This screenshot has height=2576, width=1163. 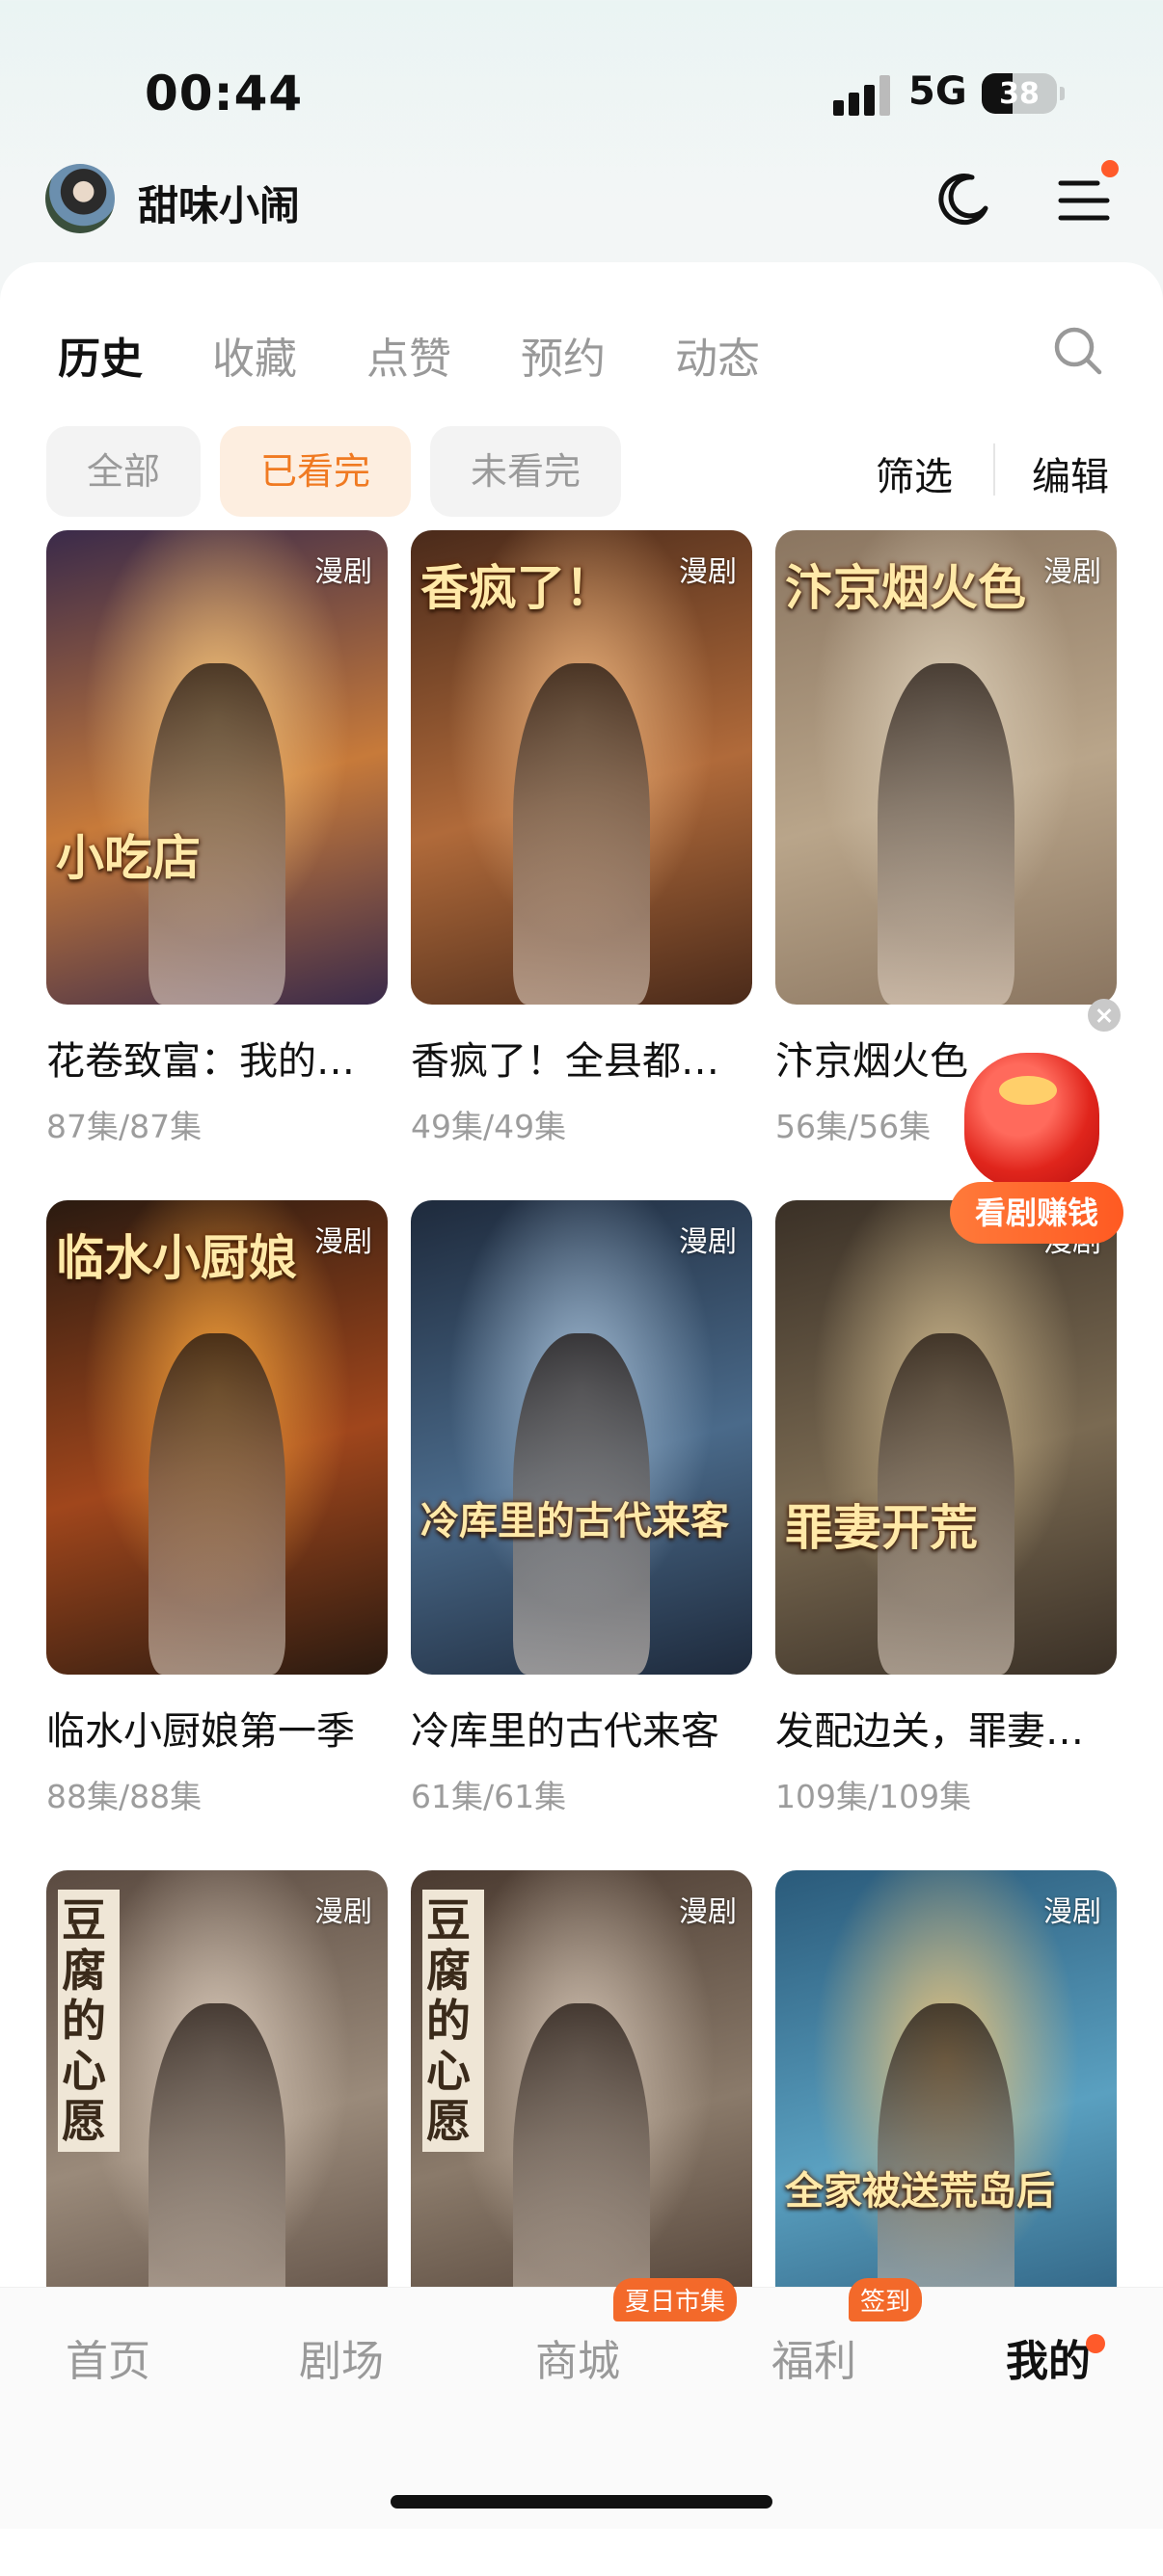 I want to click on nav-home: 首页, so click(x=108, y=2357).